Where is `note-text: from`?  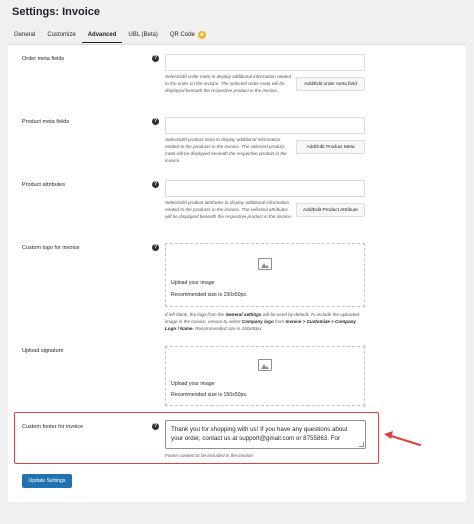
note-text: from is located at coordinates (279, 321).